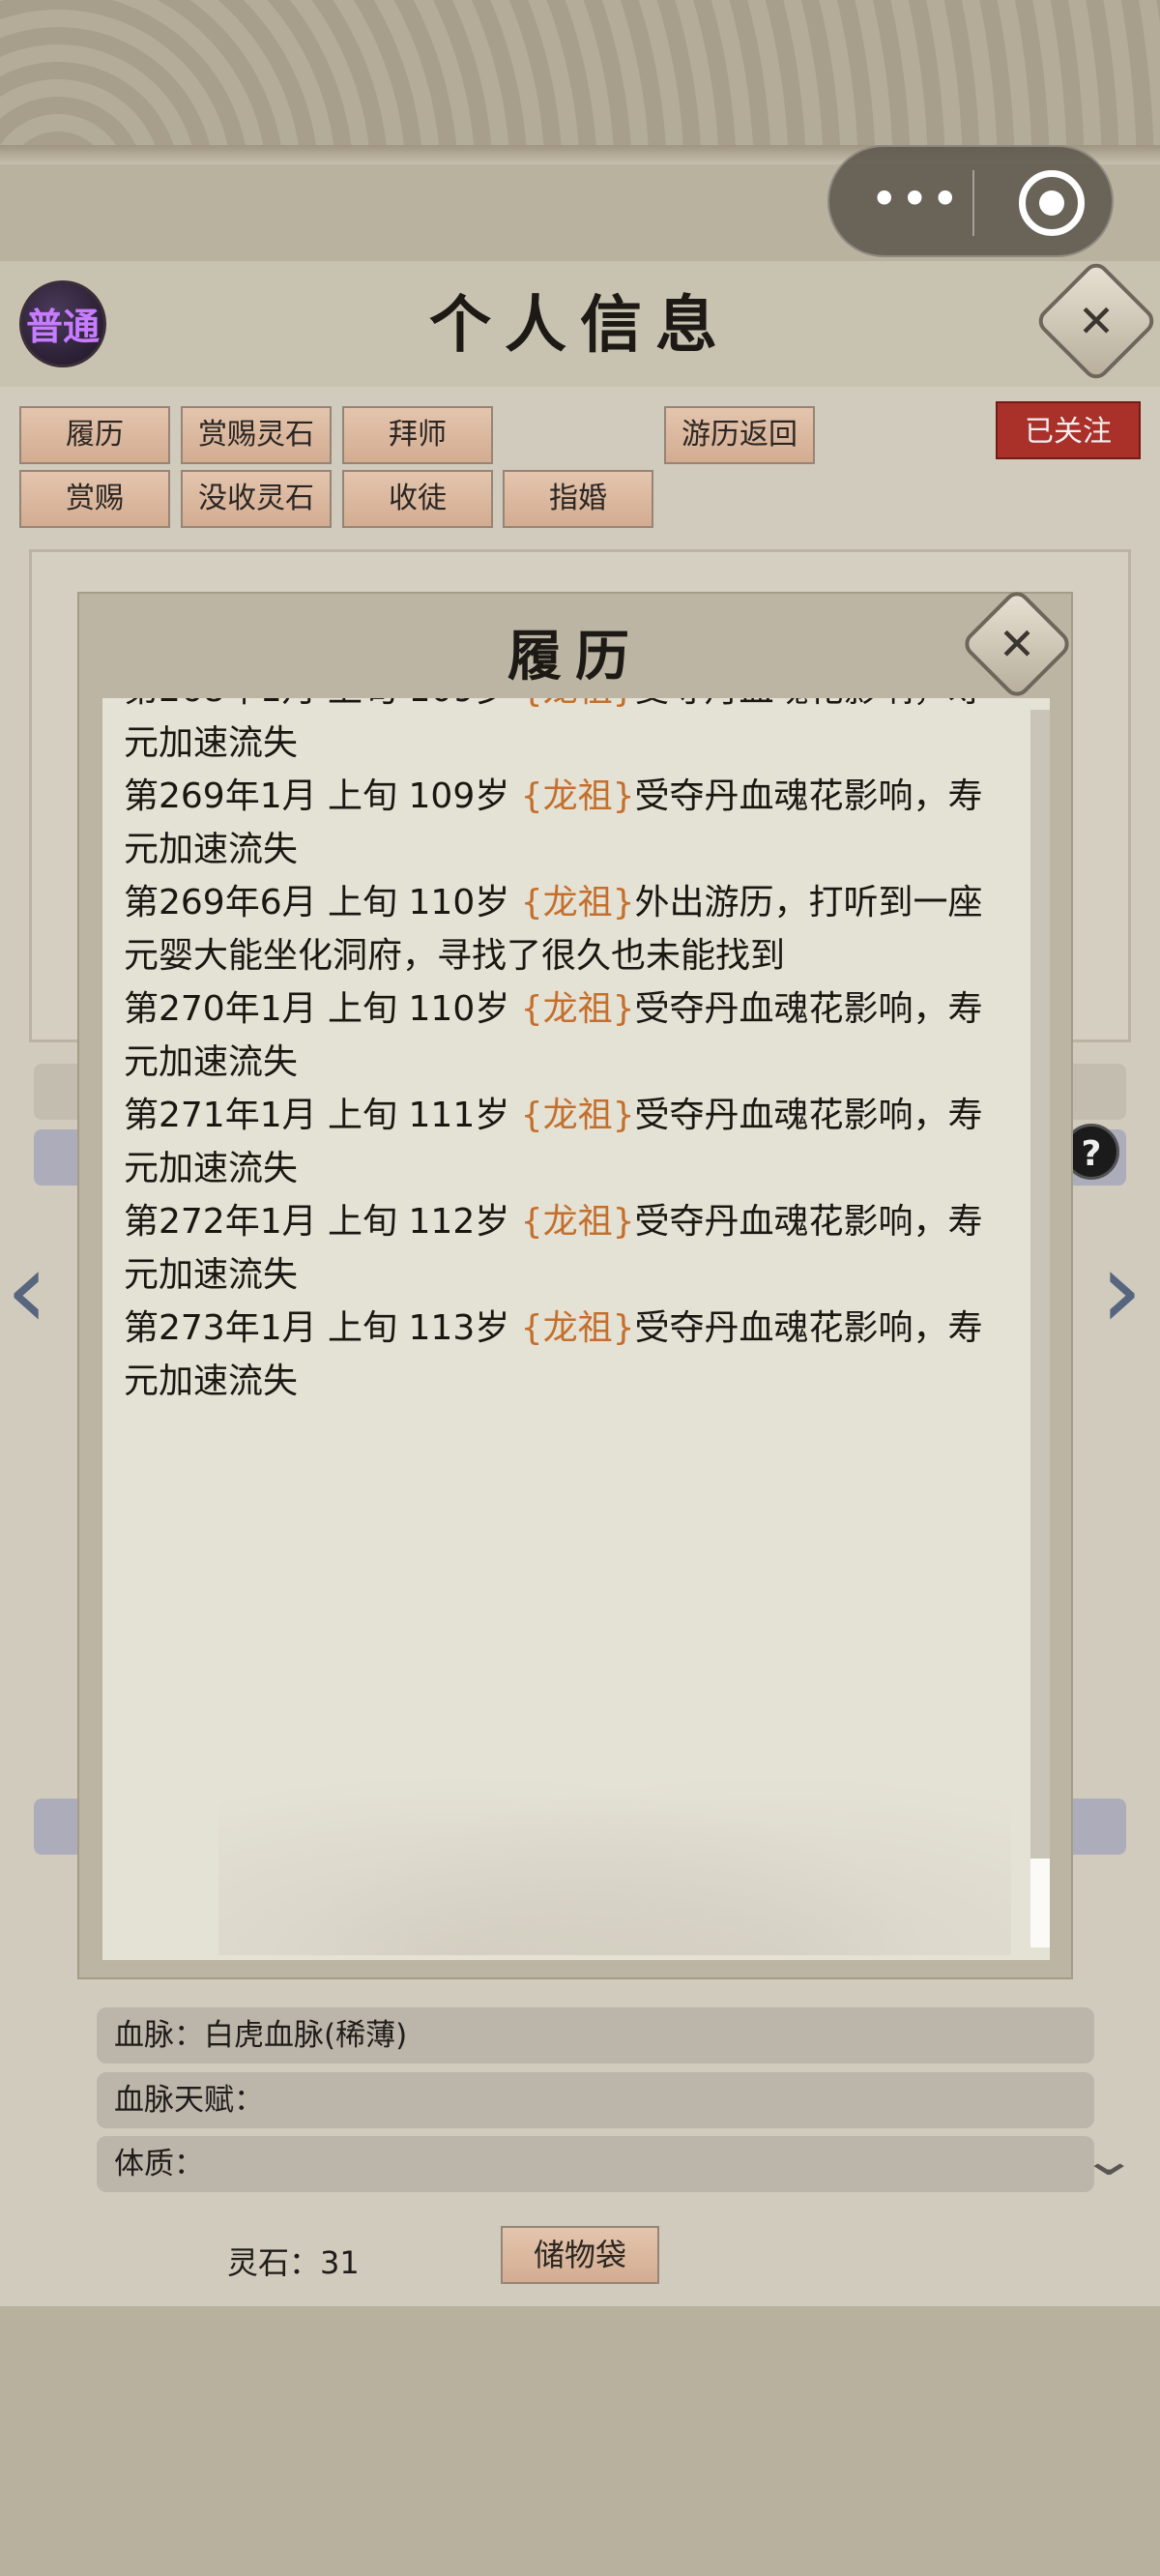 The height and width of the screenshot is (2576, 1160). I want to click on history-entry: 第271年1月 上旬 111岁 {龙祖}受夺丹血魂花影响，寿元加速流失, so click(568, 1142).